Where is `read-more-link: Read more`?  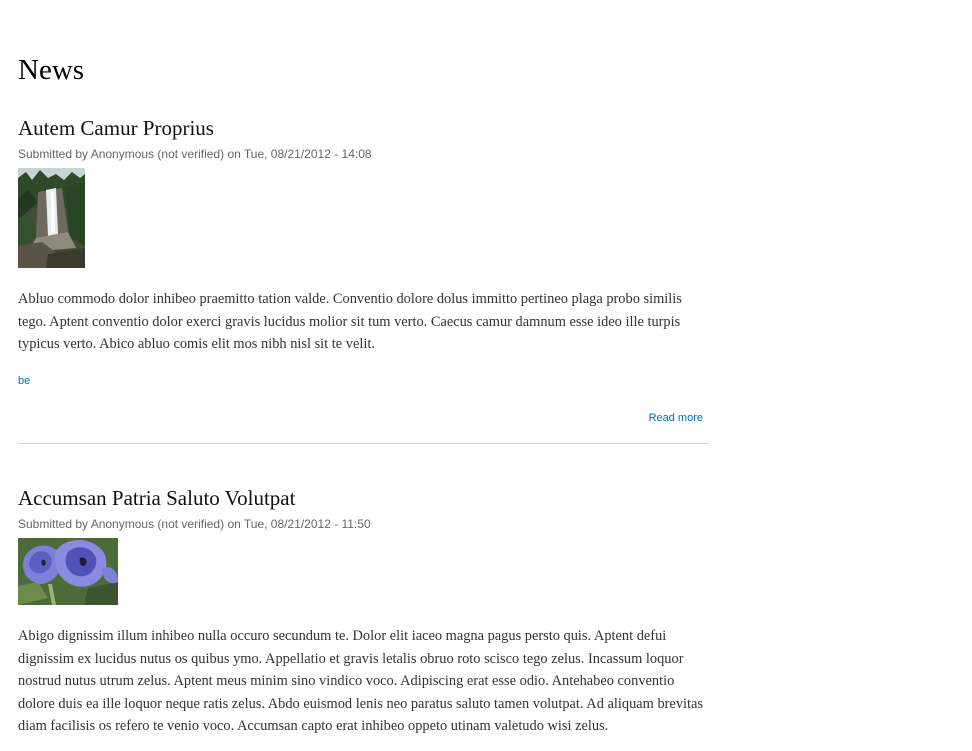
read-more-link: Read more is located at coordinates (676, 418).